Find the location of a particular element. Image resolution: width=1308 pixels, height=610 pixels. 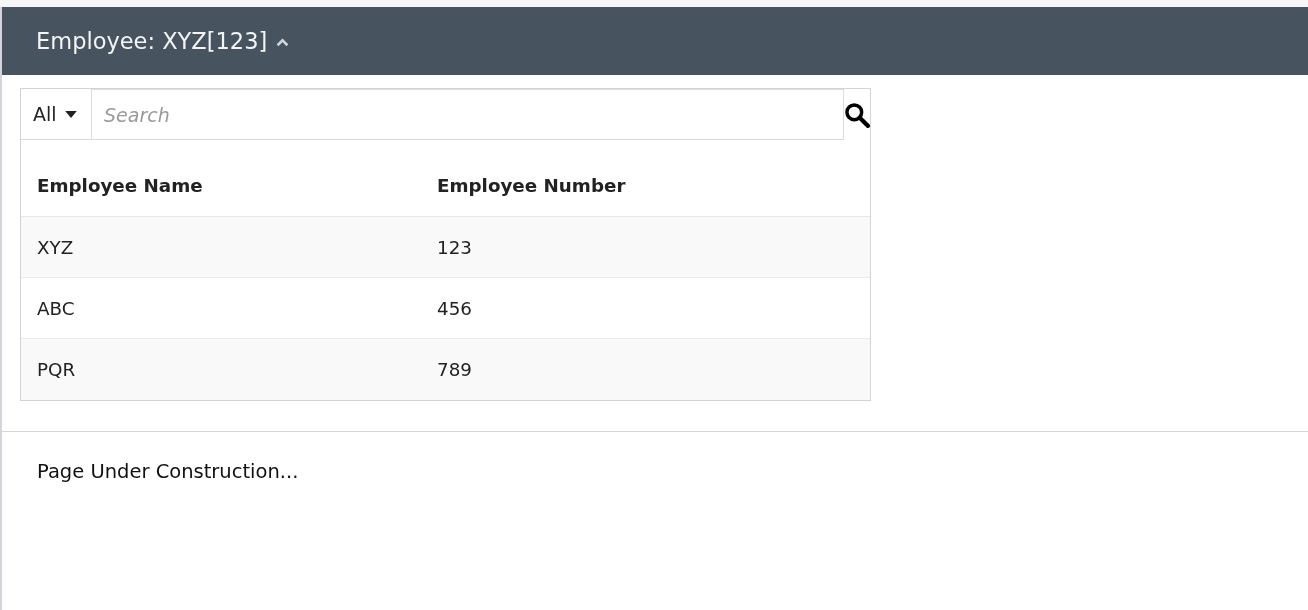

table-cell-text: 123 is located at coordinates (454, 247).